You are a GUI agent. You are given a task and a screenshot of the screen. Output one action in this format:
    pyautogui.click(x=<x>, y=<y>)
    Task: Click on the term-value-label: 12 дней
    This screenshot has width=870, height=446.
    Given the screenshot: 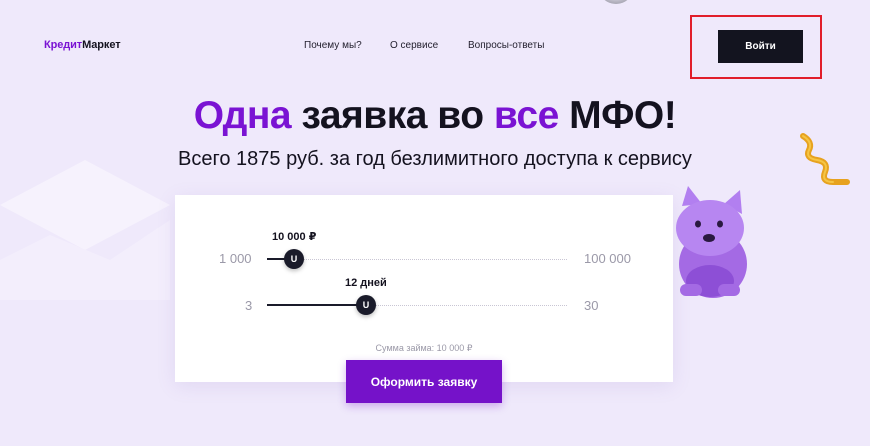 What is the action you would take?
    pyautogui.click(x=366, y=283)
    